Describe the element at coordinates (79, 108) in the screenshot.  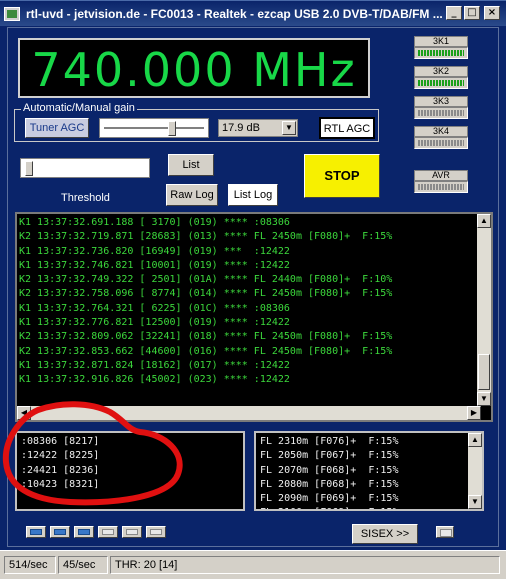
I see `gain-group-legend: Automatic/Manual gain` at that location.